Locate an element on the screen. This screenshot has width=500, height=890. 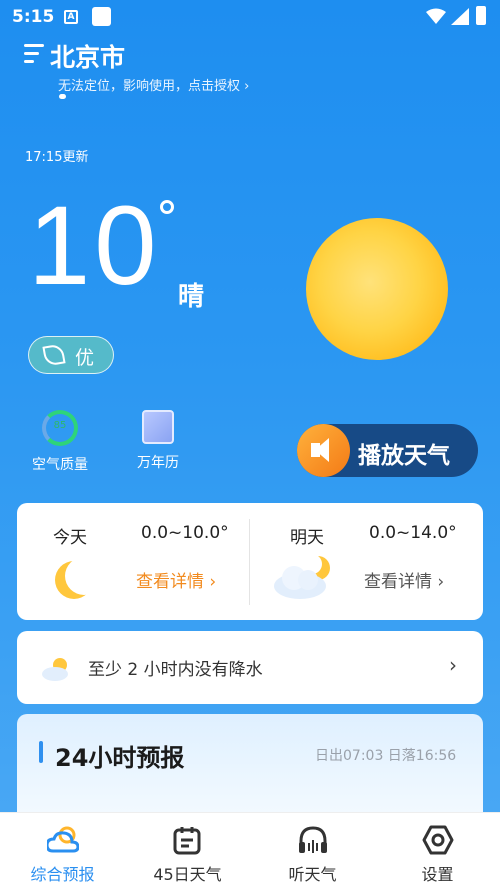
status-bar: 5:15 A is located at coordinates (250, 17).